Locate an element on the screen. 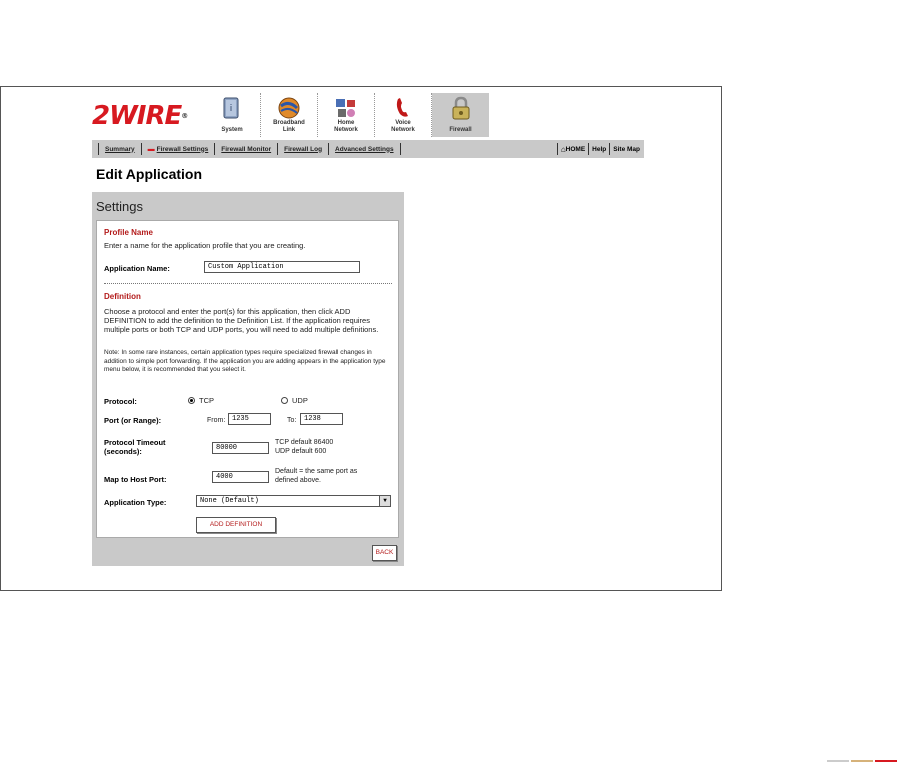 The image size is (899, 765). udp-default-hint: UDP default 600 is located at coordinates (301, 451).